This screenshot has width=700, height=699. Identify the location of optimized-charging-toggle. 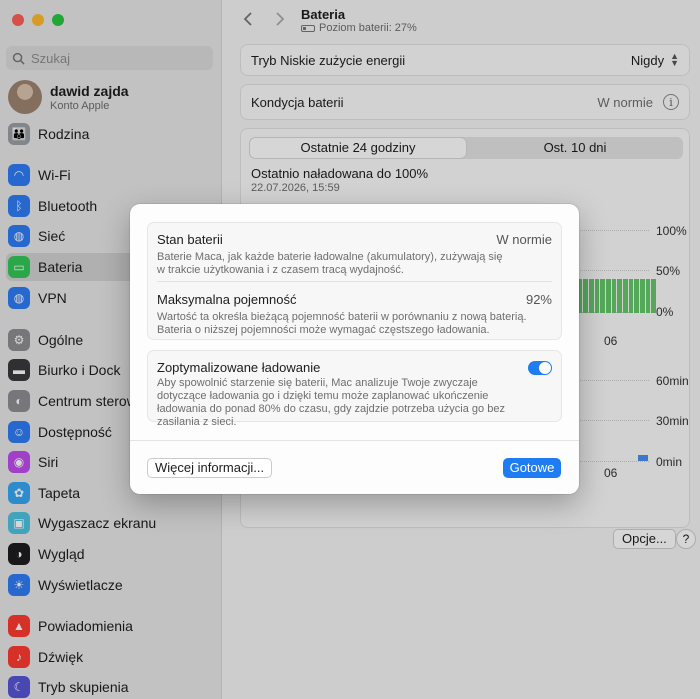
(540, 367).